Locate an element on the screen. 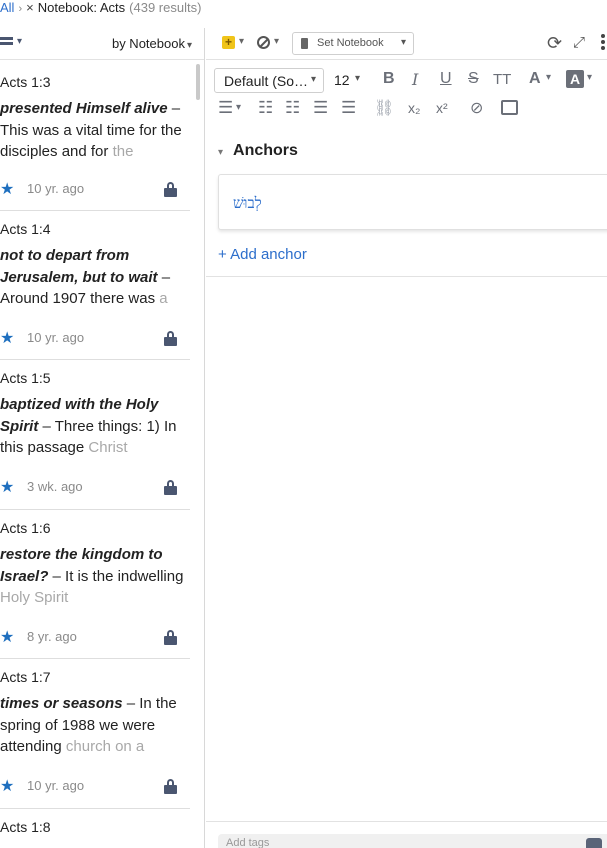  editor-top-toolbar: + ▾ ▾ Set Notebook ▾ ⟳ ⤢ is located at coordinates (406, 44).